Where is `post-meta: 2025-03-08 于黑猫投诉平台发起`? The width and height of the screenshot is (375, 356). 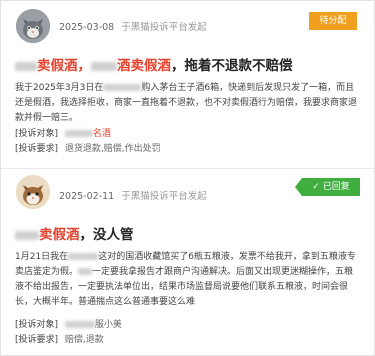
post-meta: 2025-03-08 于黑猫投诉平台发起 is located at coordinates (133, 26).